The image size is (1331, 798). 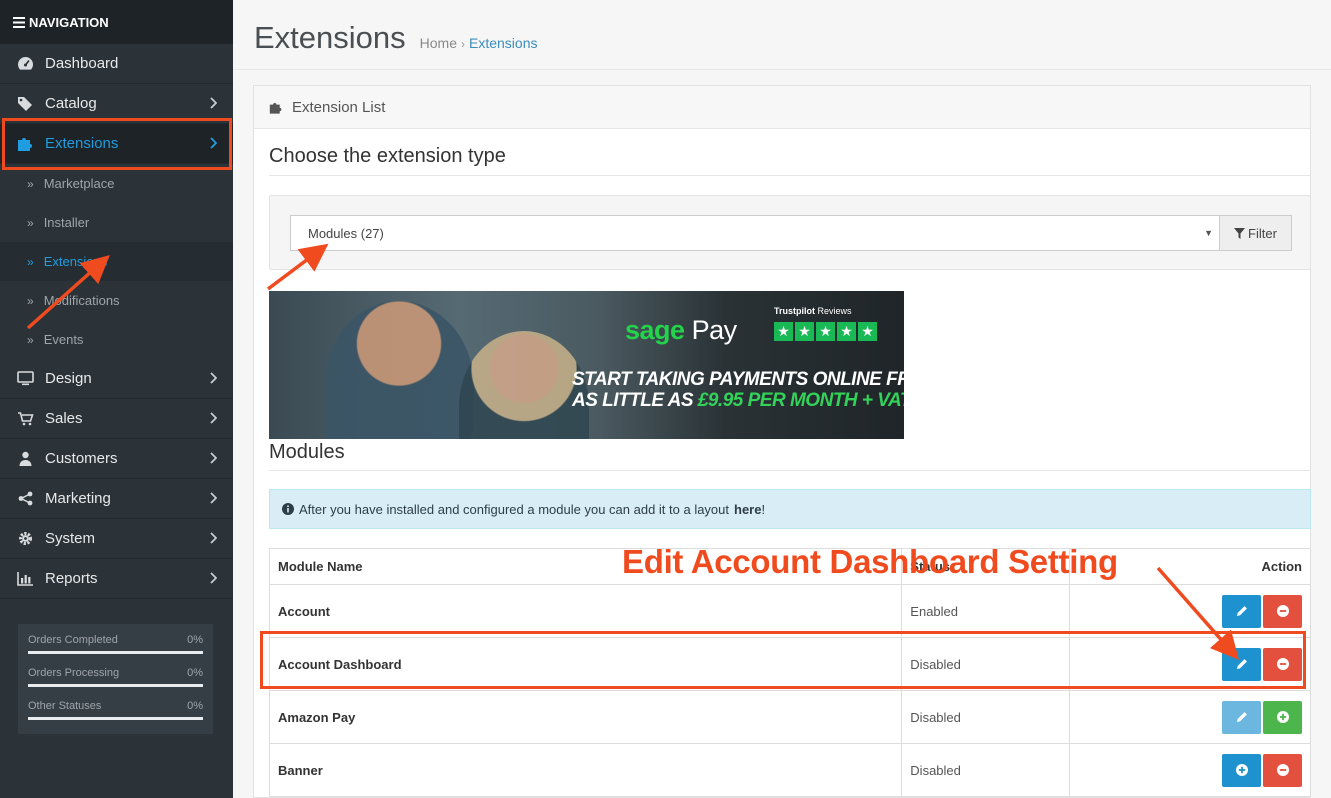 I want to click on pencil-icon, so click(x=1241, y=717).